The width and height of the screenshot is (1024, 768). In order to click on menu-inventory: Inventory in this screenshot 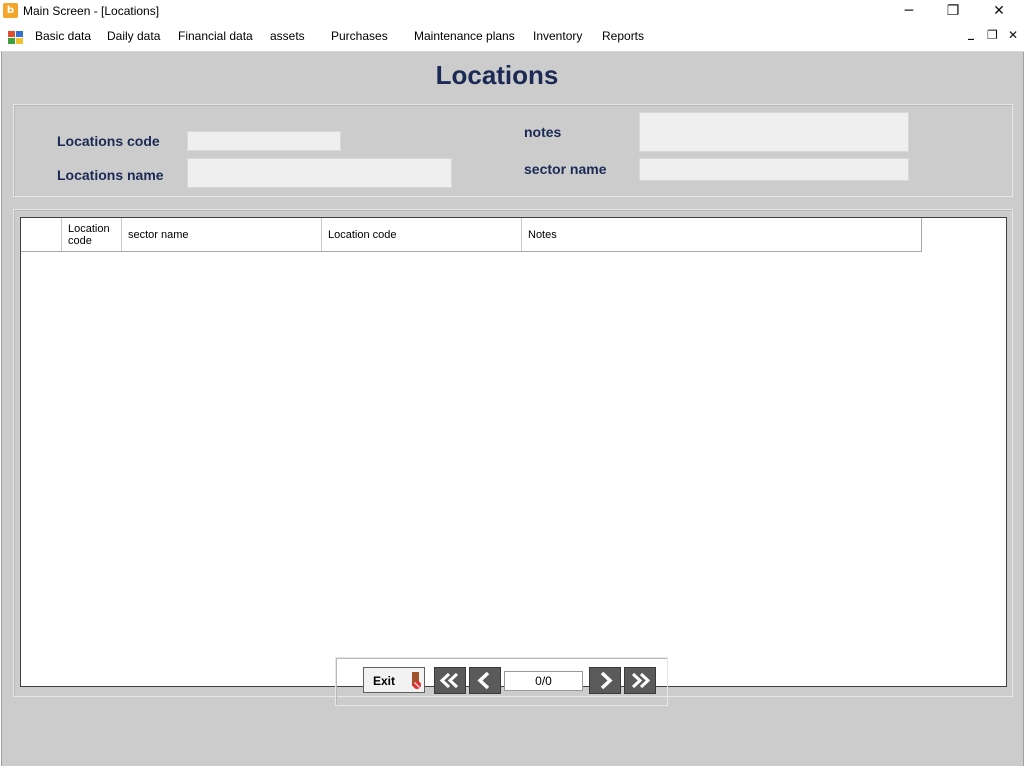, I will do `click(557, 36)`.